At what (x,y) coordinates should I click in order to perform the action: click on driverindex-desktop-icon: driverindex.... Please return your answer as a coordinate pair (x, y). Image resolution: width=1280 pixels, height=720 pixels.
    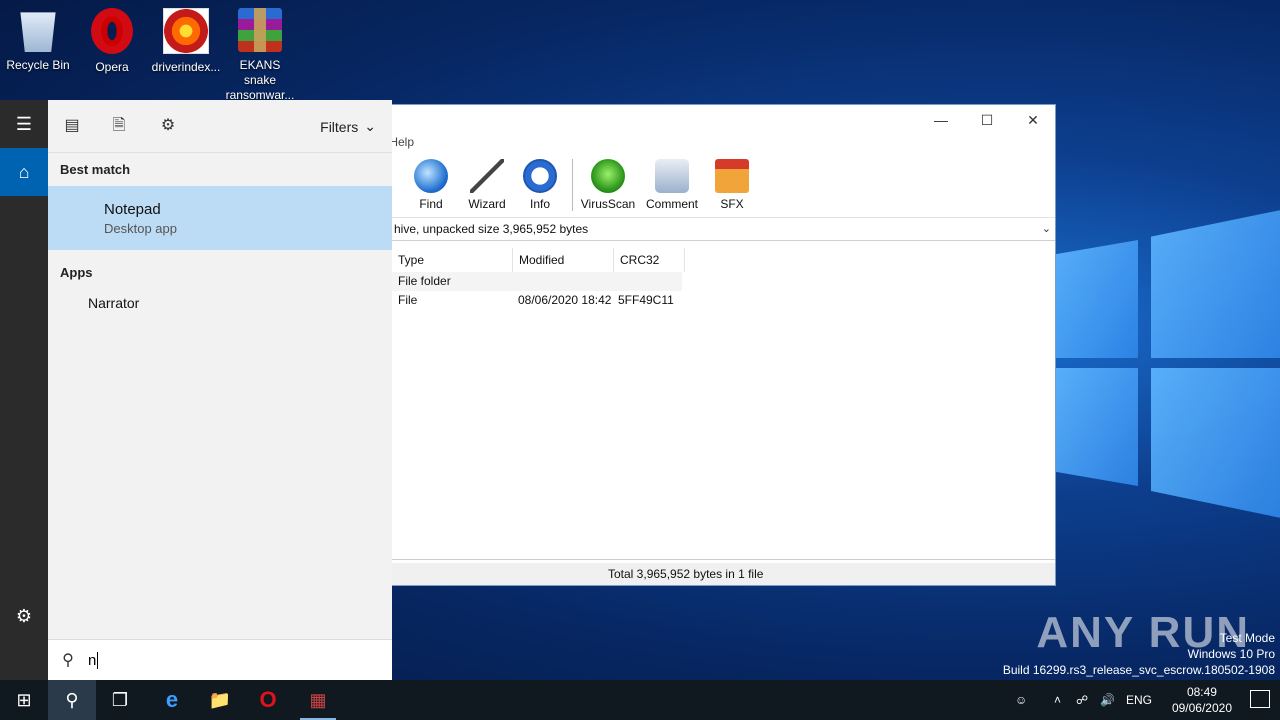
    Looking at the image, I should click on (186, 40).